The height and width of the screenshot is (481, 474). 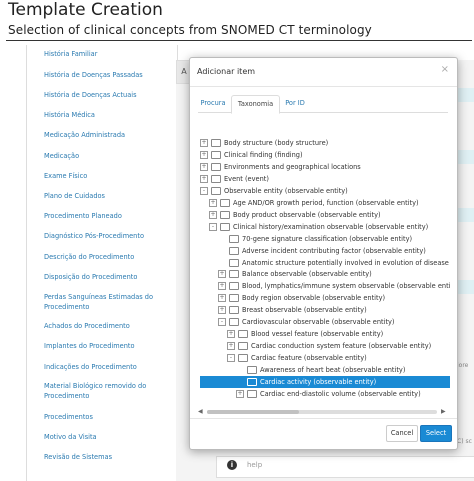 What do you see at coordinates (104, 54) in the screenshot?
I see `sidebar-item: História Familiar` at bounding box center [104, 54].